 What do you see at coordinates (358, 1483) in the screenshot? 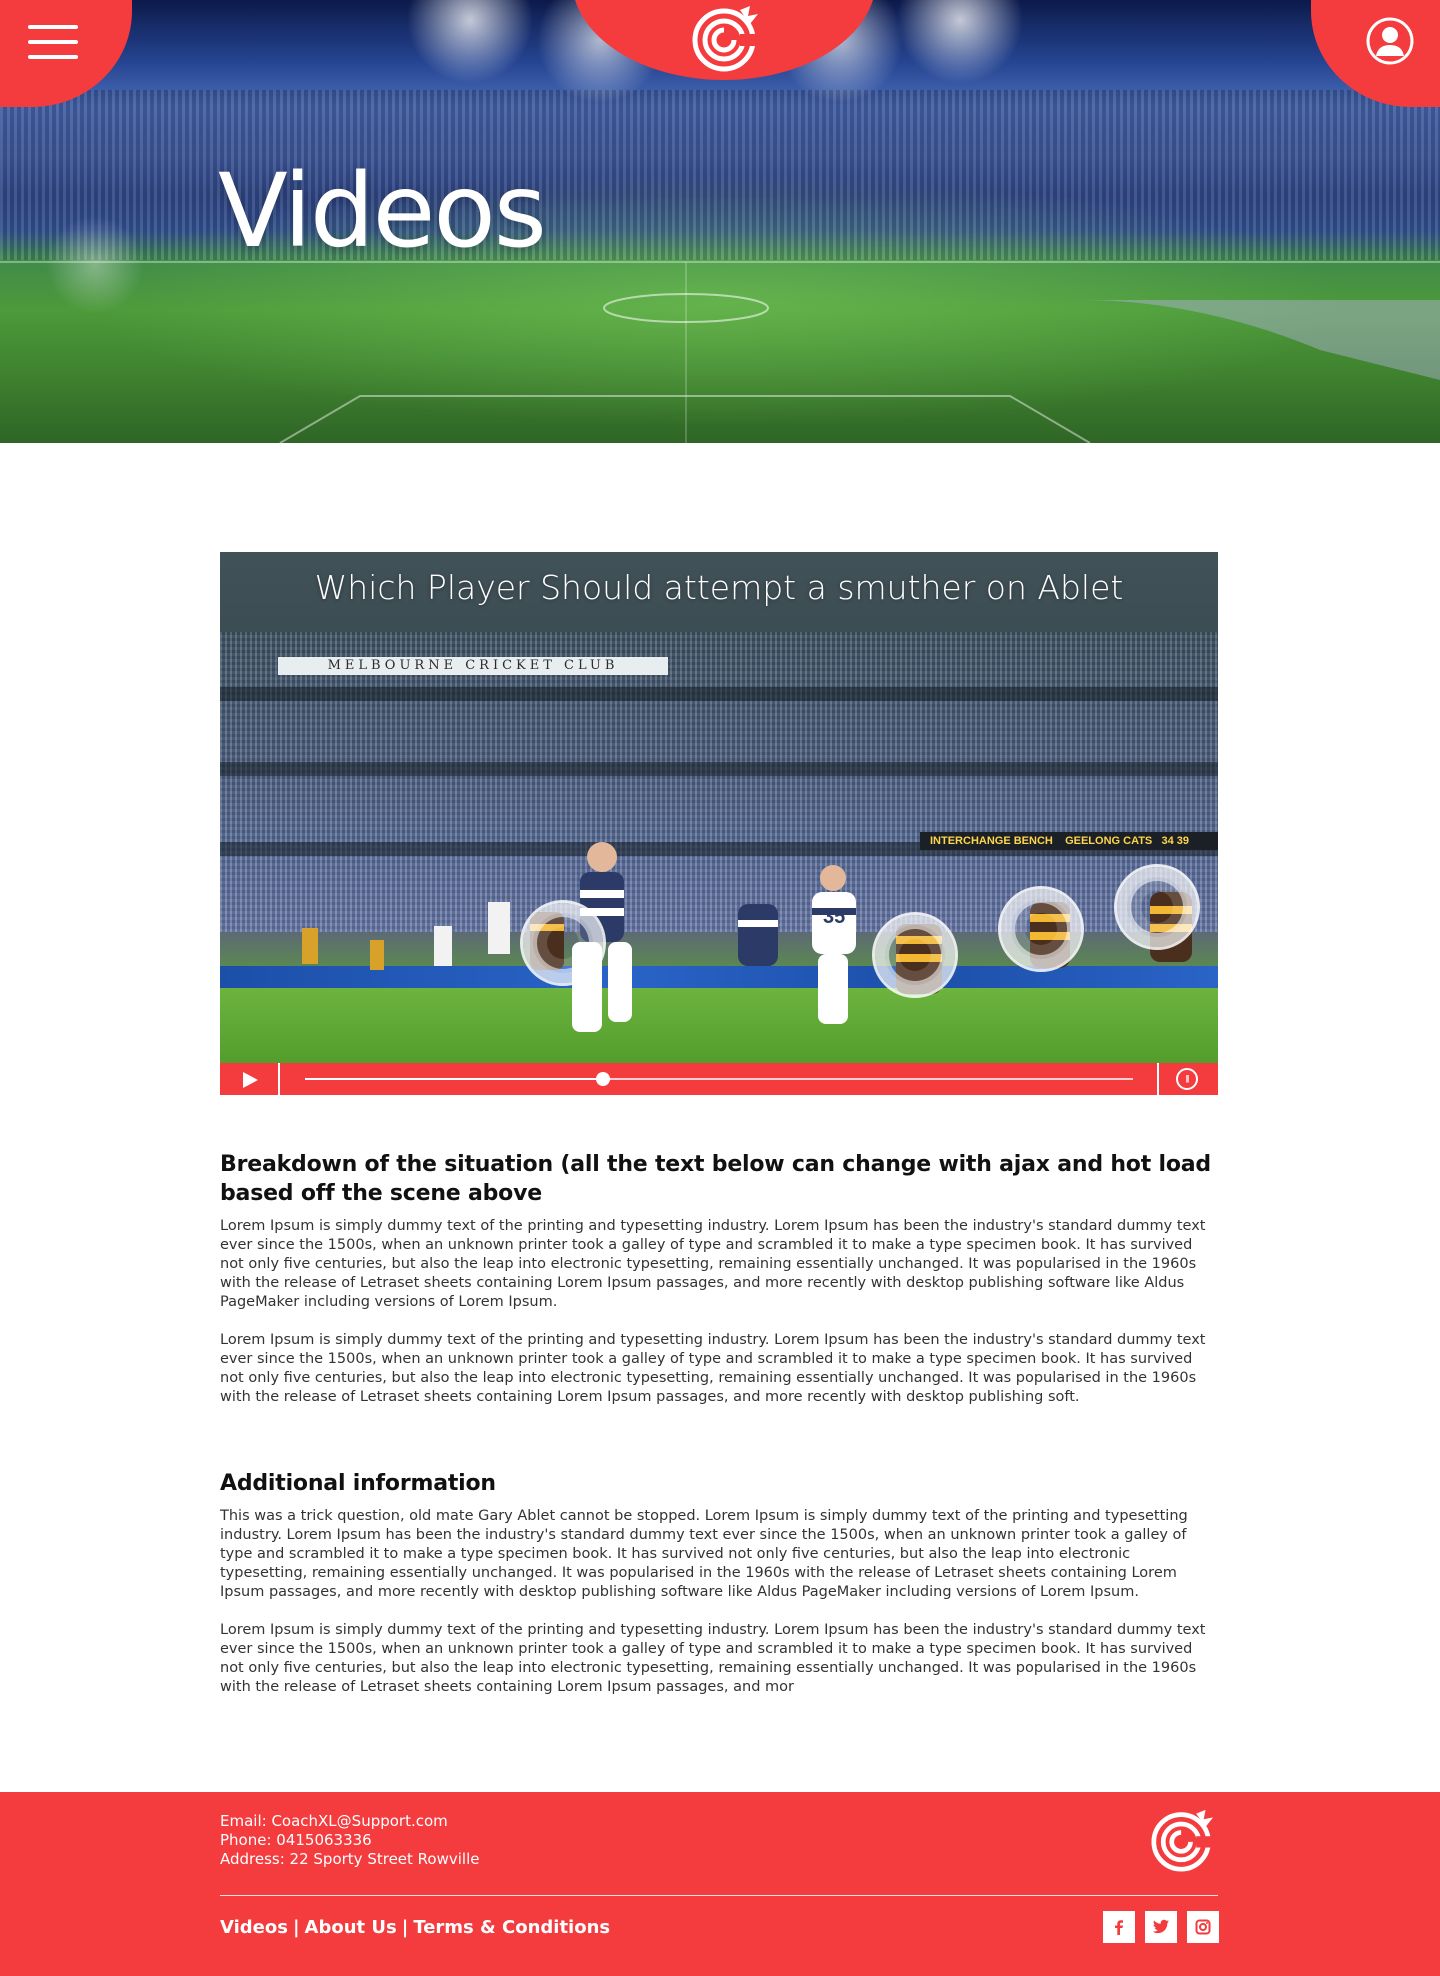
I see `additional-info-heading: Additional information` at bounding box center [358, 1483].